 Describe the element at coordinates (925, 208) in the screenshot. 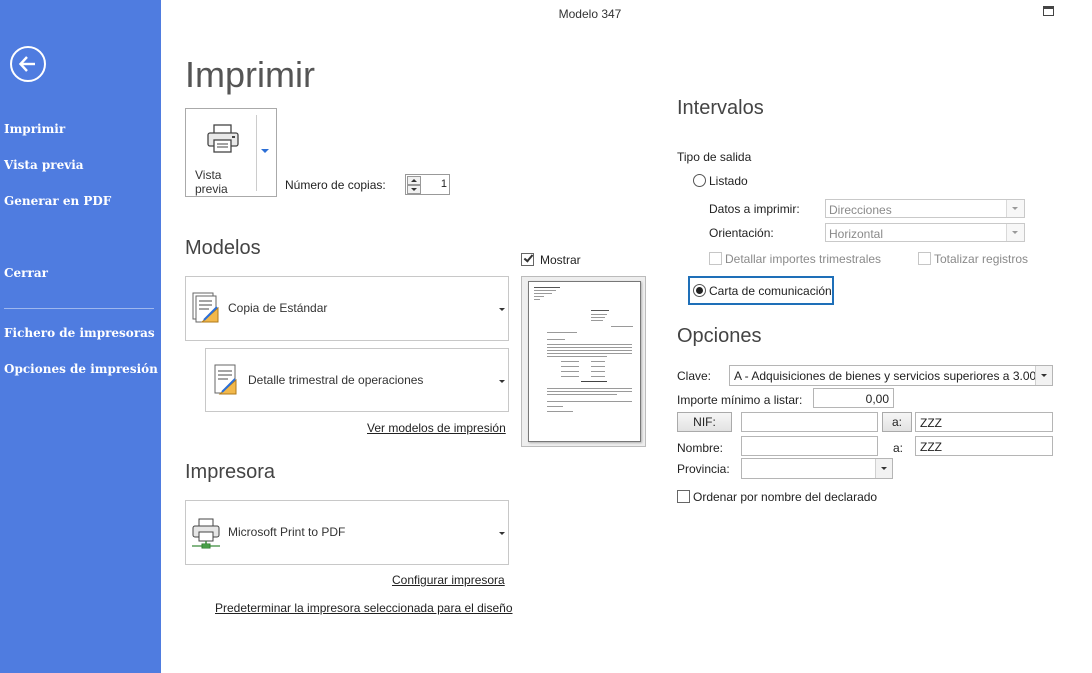

I see `datos-select: Direcciones` at that location.